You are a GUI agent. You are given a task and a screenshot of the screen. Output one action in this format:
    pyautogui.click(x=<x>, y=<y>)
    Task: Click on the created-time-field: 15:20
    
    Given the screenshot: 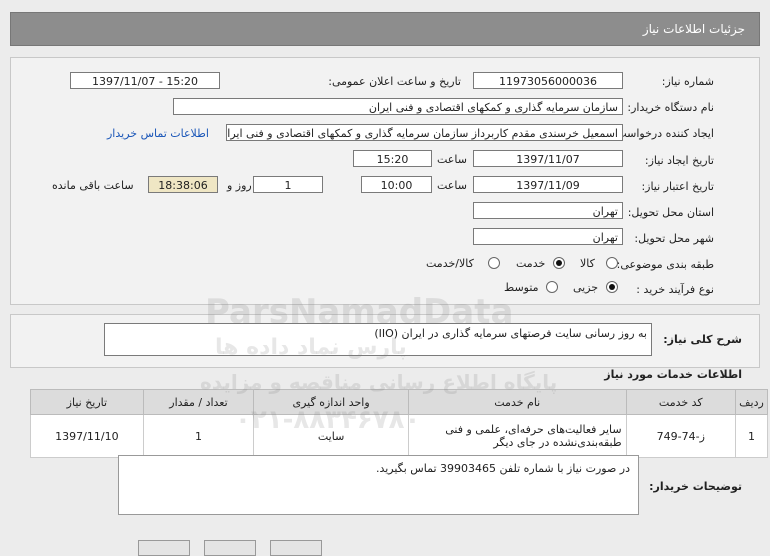 What is the action you would take?
    pyautogui.click(x=392, y=158)
    